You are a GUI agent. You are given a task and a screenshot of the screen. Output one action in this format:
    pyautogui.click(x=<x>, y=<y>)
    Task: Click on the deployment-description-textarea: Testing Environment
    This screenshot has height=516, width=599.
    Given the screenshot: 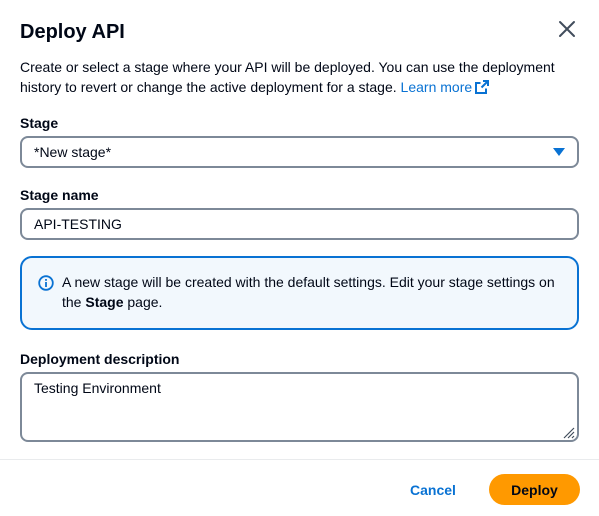 What is the action you would take?
    pyautogui.click(x=299, y=407)
    